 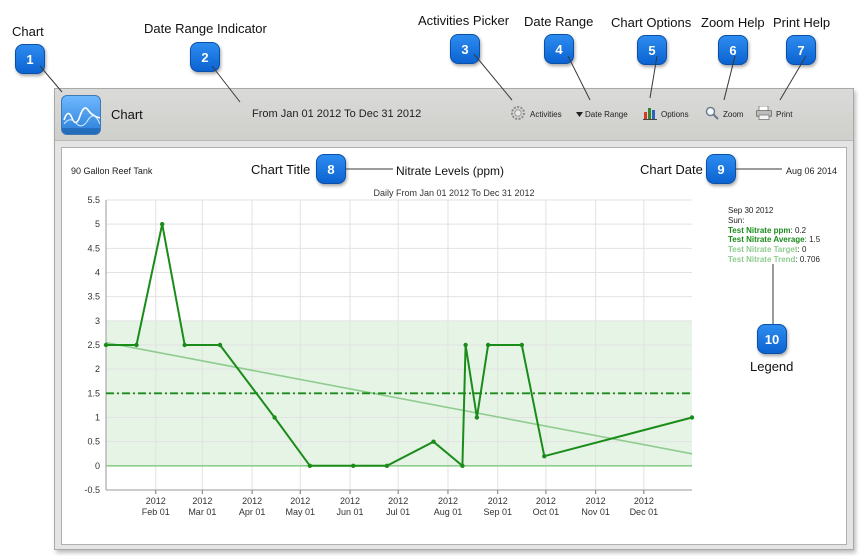 I want to click on app-title: Chart, so click(x=127, y=114).